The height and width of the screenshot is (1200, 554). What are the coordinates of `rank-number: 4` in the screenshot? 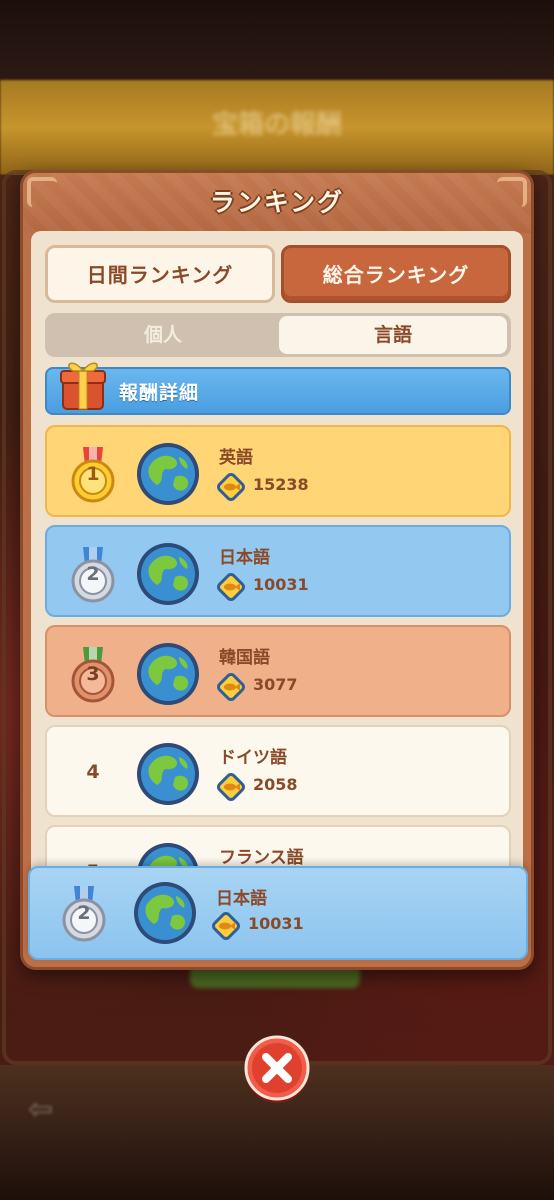 It's located at (93, 772).